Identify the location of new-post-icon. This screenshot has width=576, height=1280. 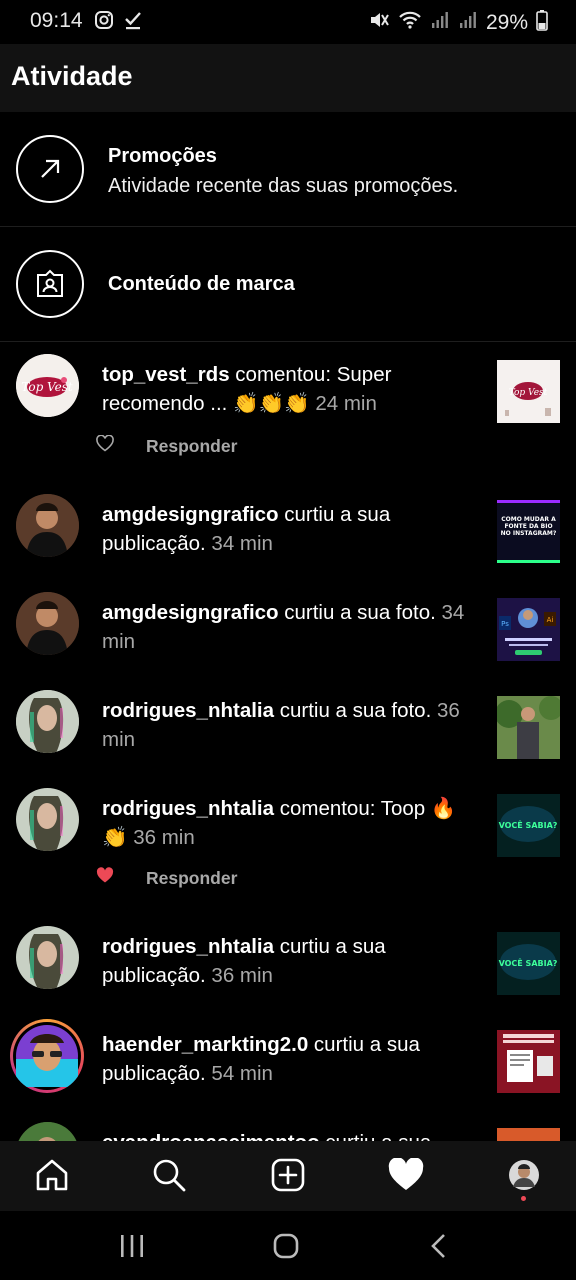
(288, 1175).